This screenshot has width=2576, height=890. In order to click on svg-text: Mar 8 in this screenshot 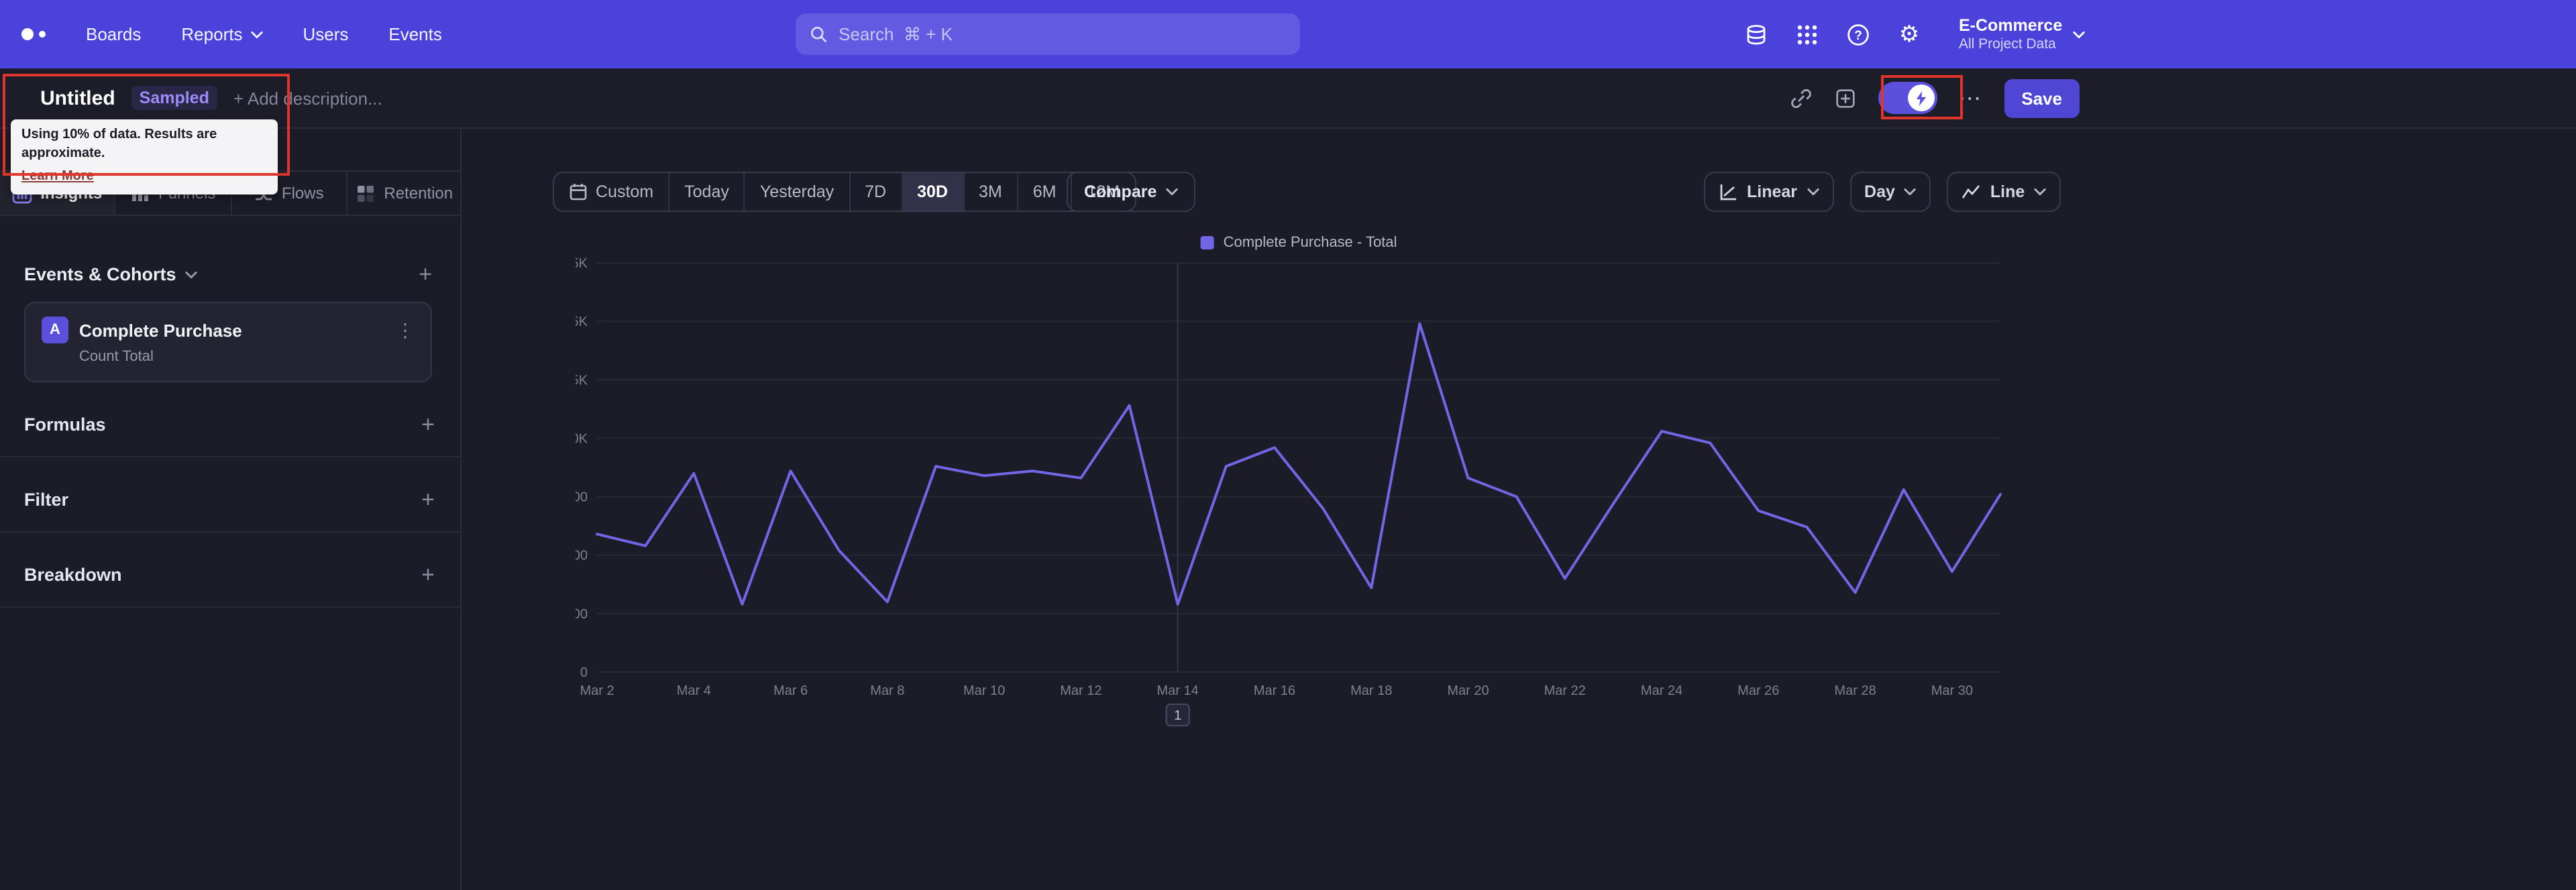, I will do `click(887, 690)`.